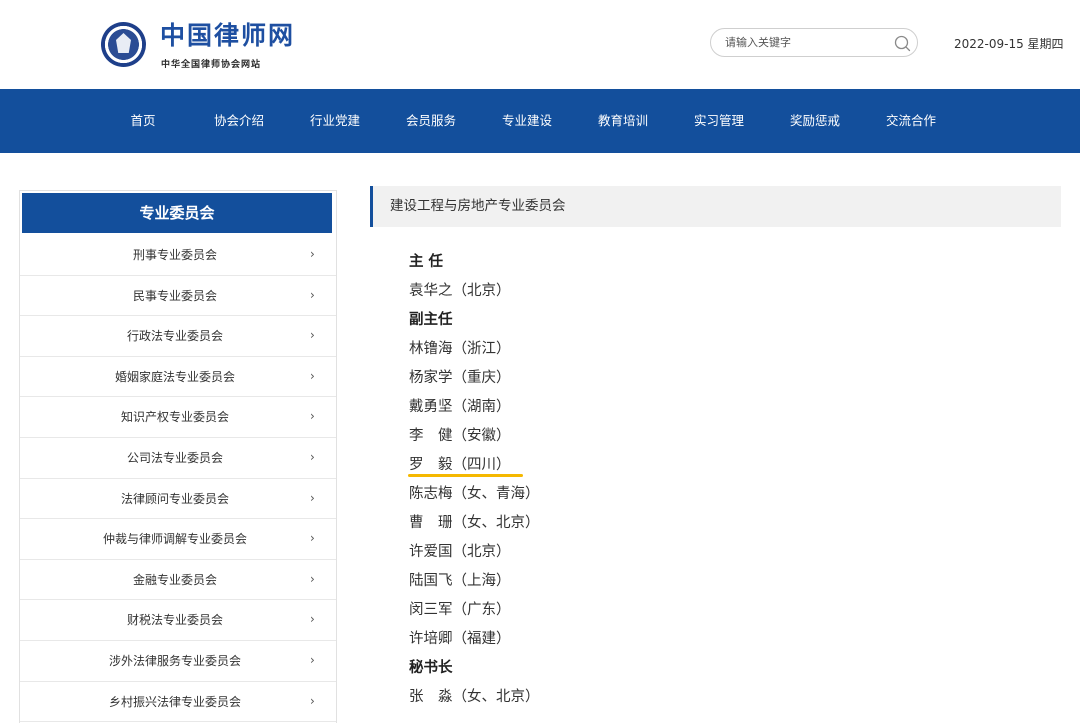 The height and width of the screenshot is (723, 1080). I want to click on nav-item-rewards-discipline: 奖励惩戒, so click(815, 121).